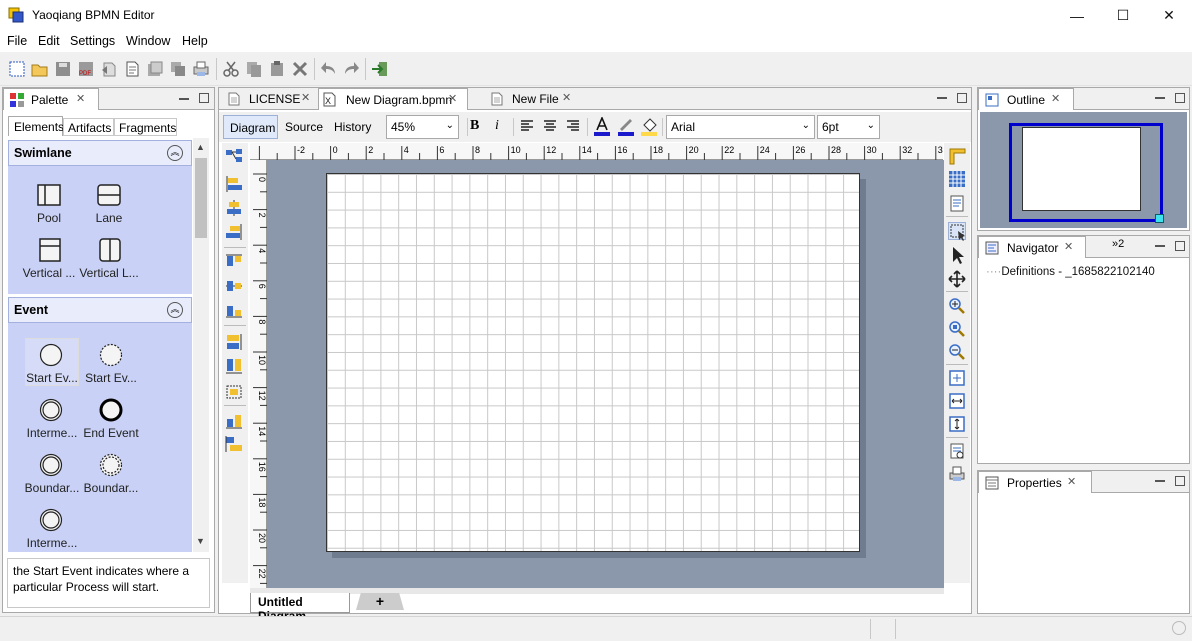 The width and height of the screenshot is (1192, 641). What do you see at coordinates (300, 608) in the screenshot?
I see `sheet-tab-untitled: Untitled Diagram` at bounding box center [300, 608].